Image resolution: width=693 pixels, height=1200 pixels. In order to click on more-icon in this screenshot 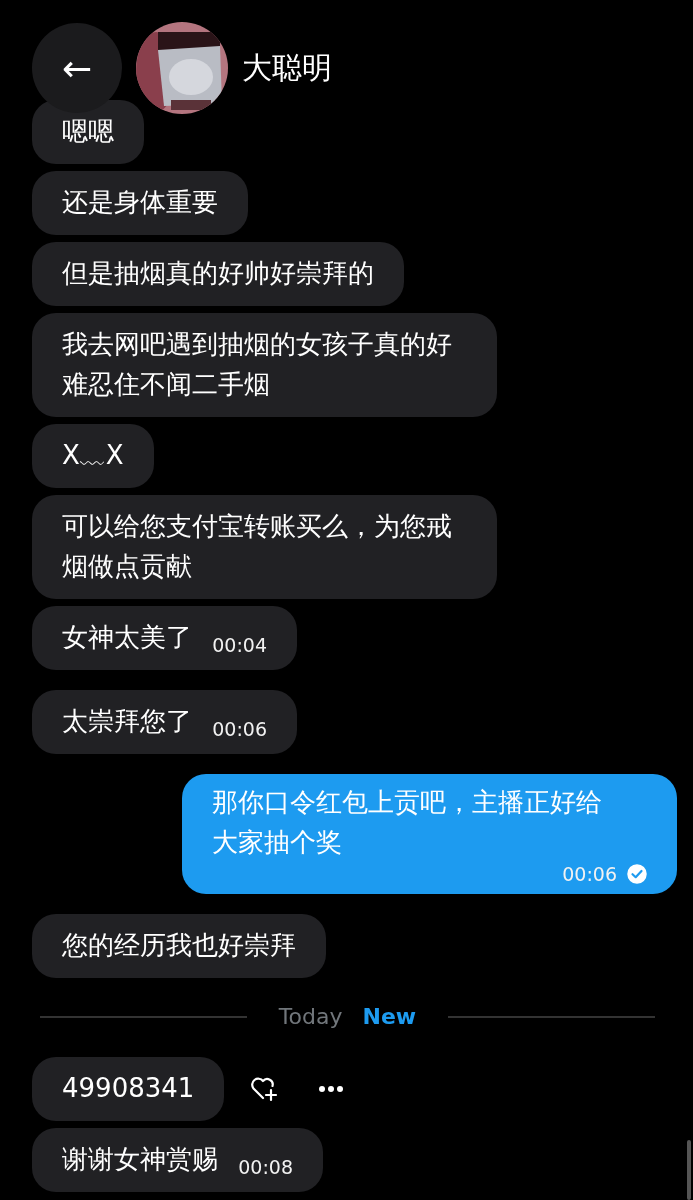, I will do `click(331, 1089)`.